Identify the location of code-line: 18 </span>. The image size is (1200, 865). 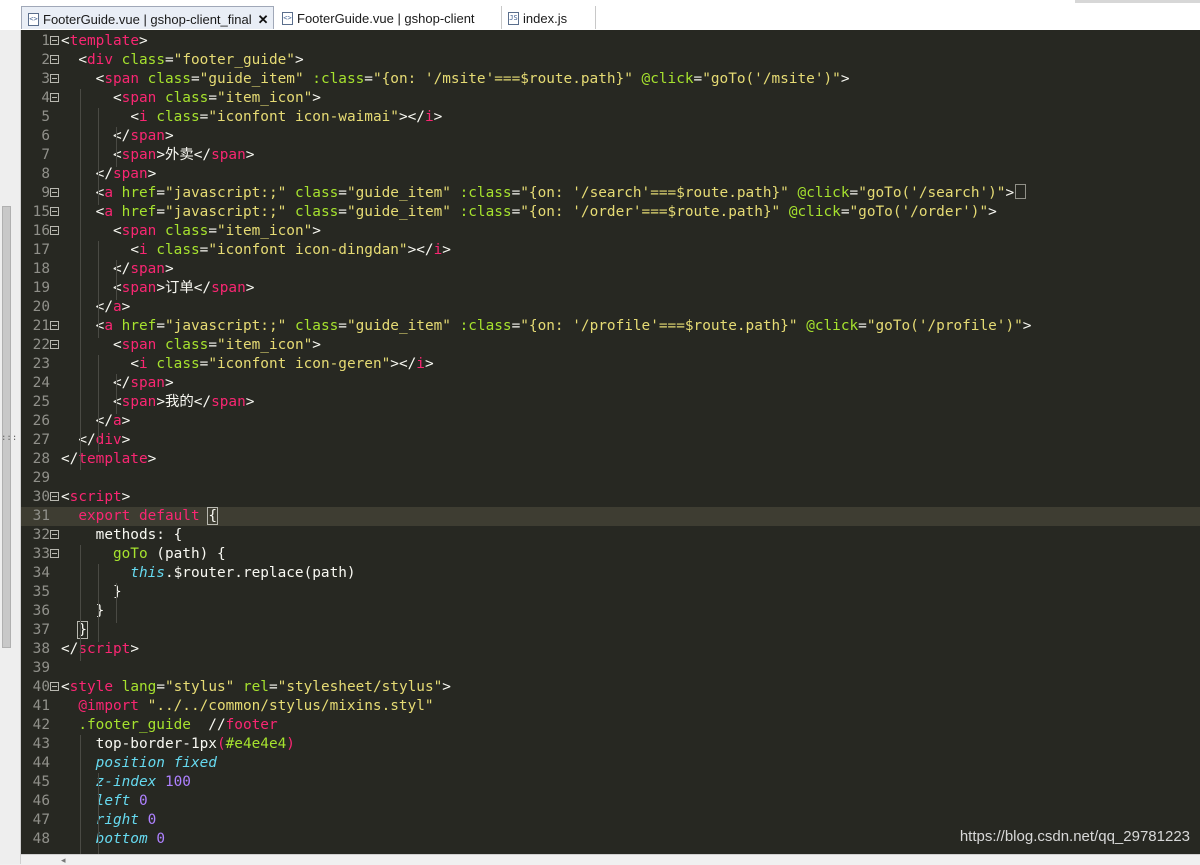
(610, 269).